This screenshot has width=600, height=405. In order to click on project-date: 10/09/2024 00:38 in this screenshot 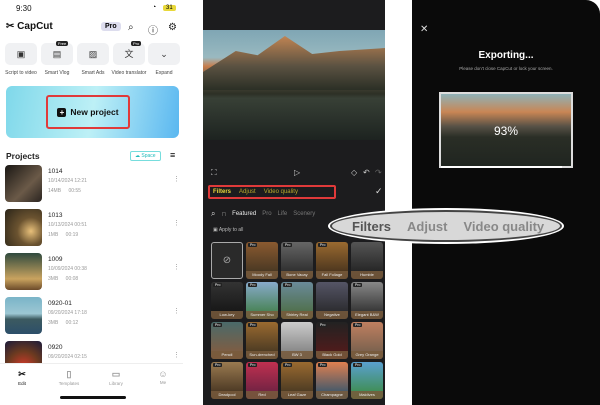, I will do `click(67, 269)`.